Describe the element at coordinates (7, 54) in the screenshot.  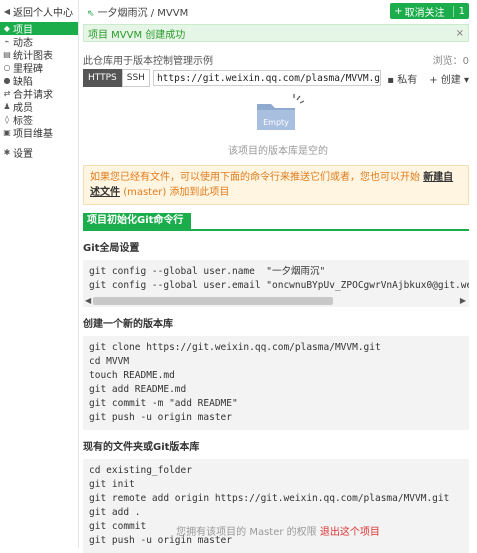
I see `chart-icon: ▤` at that location.